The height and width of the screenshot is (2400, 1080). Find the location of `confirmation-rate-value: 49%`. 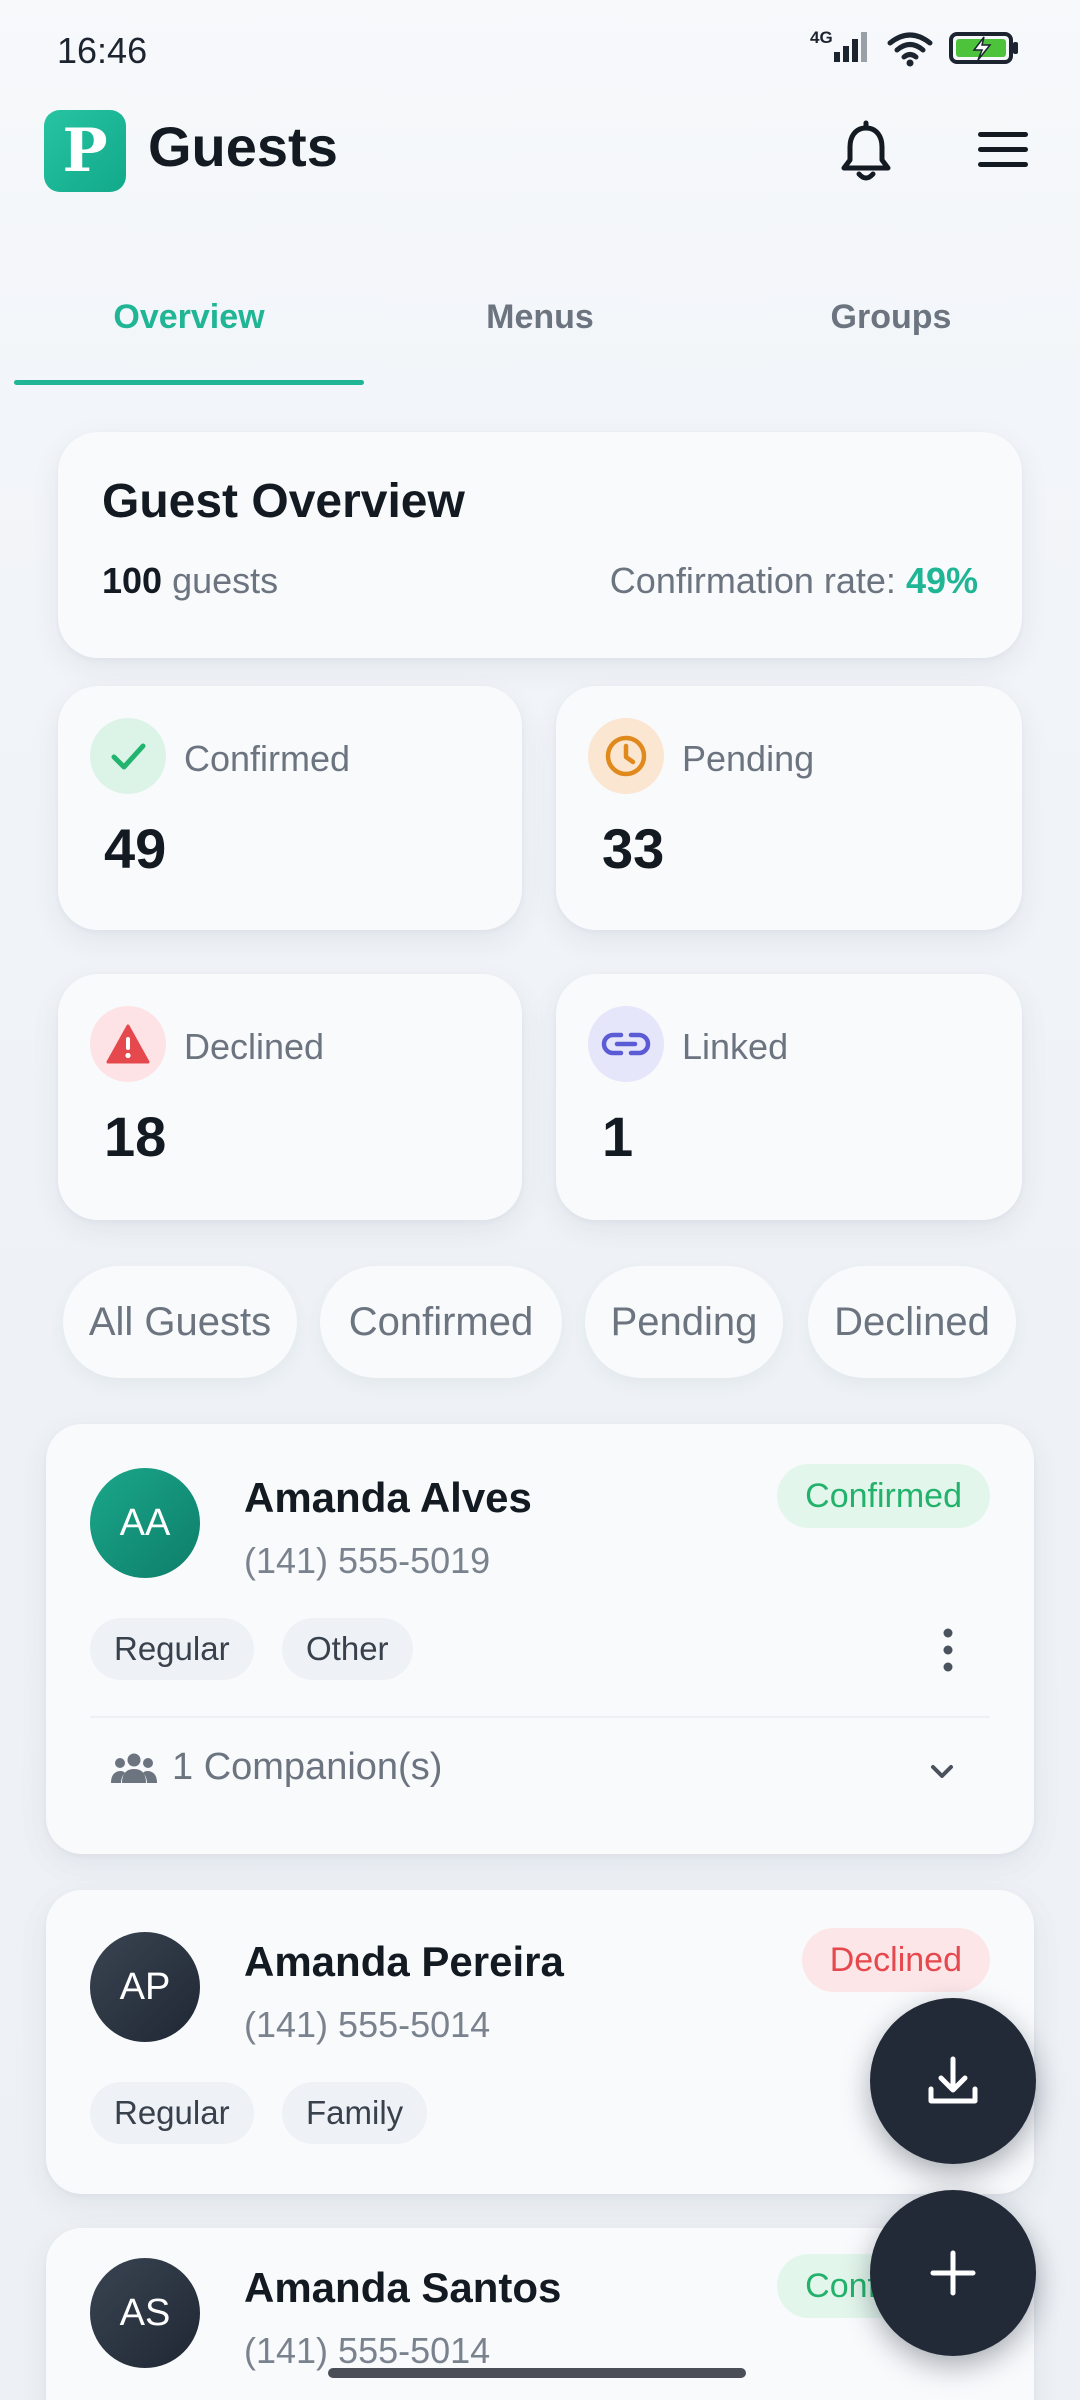

confirmation-rate-value: 49% is located at coordinates (941, 580).